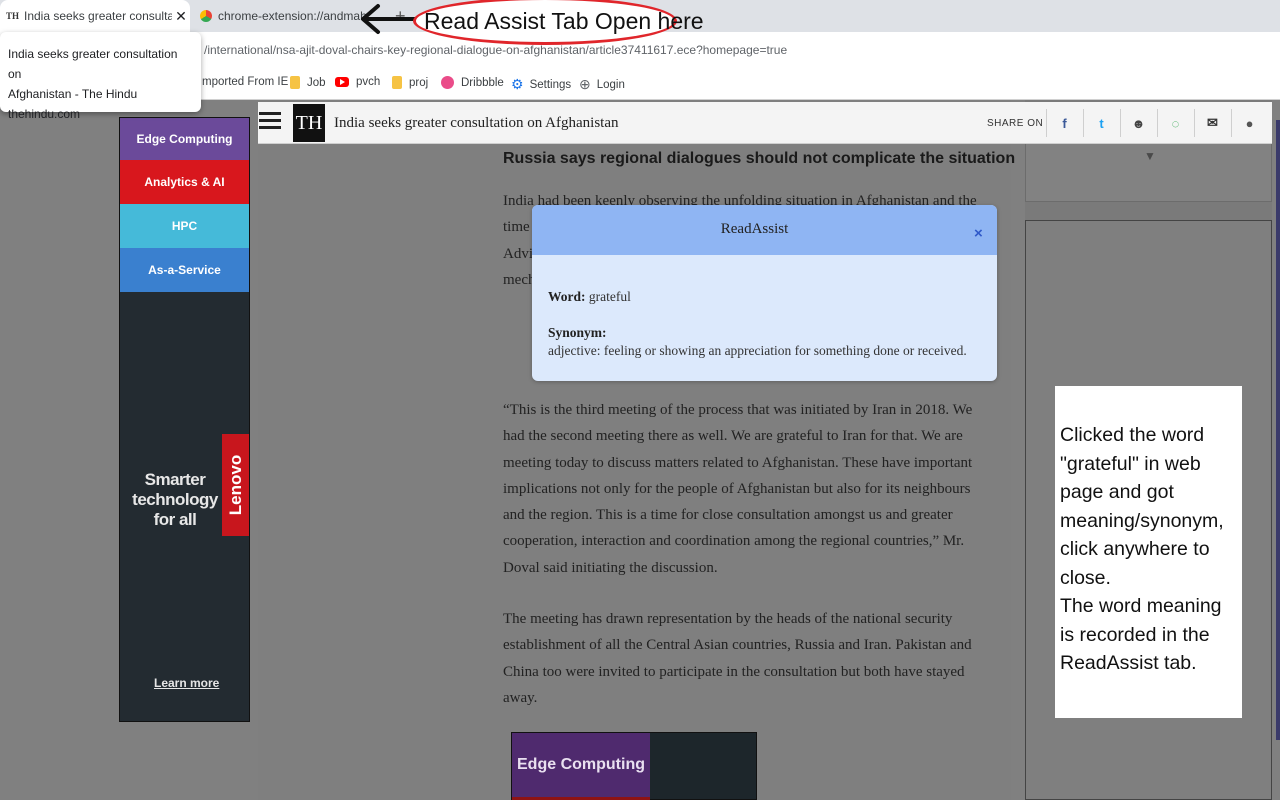  Describe the element at coordinates (292, 16) in the screenshot. I see `tab-title: chrome-extension://andmahekc` at that location.